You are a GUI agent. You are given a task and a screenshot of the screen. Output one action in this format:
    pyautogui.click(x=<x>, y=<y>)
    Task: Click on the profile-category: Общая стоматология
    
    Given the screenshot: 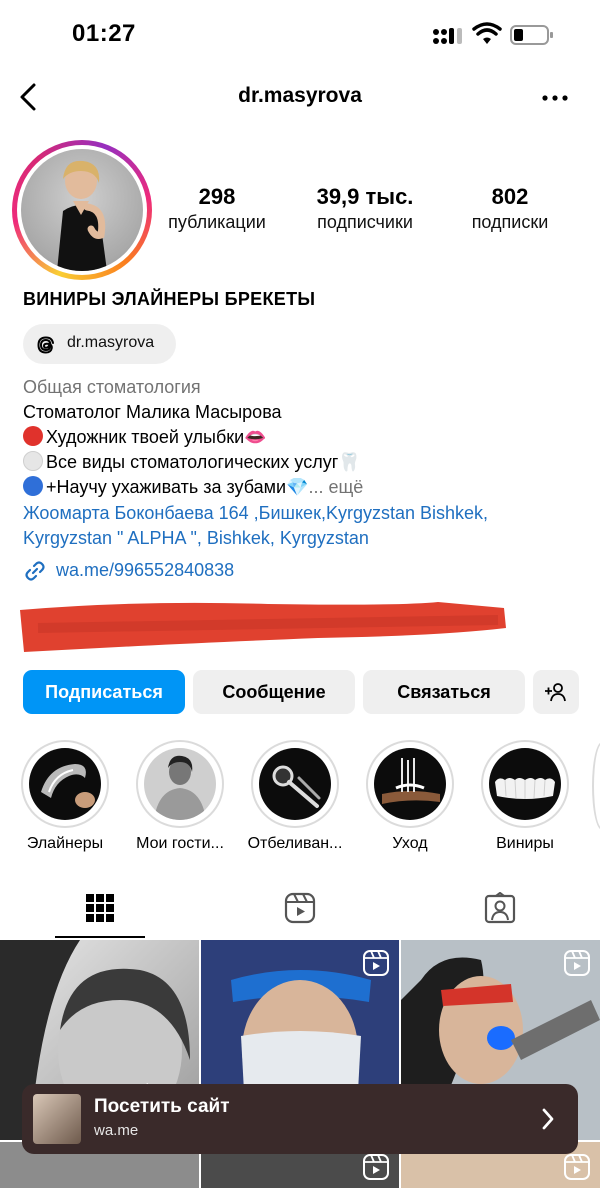 What is the action you would take?
    pyautogui.click(x=112, y=387)
    